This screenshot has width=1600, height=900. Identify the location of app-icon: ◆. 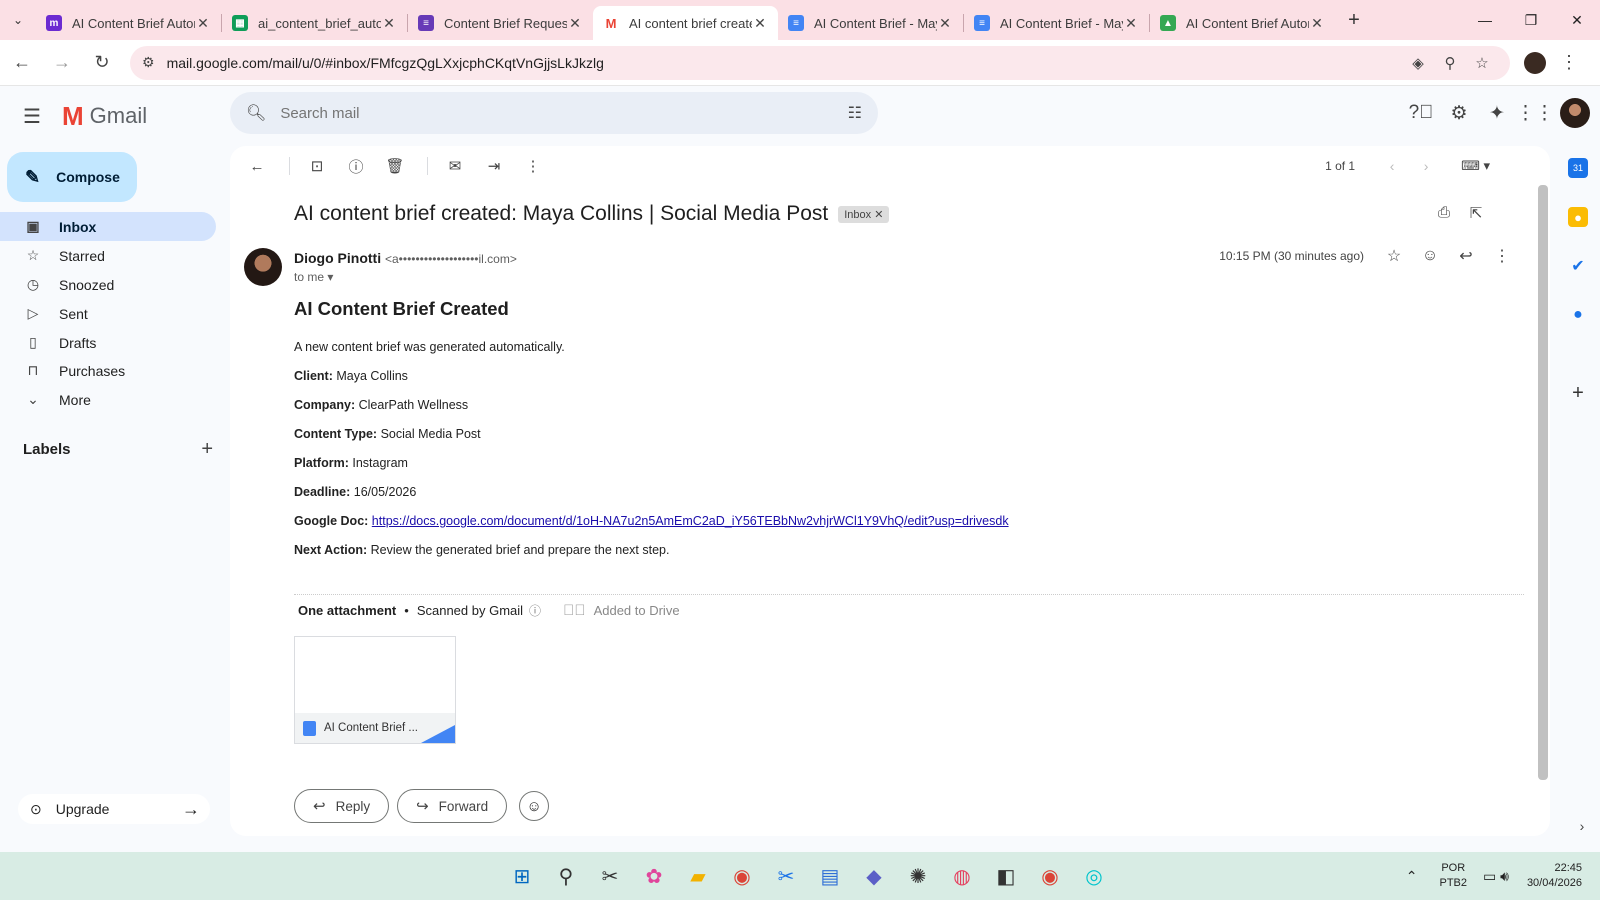
(874, 876).